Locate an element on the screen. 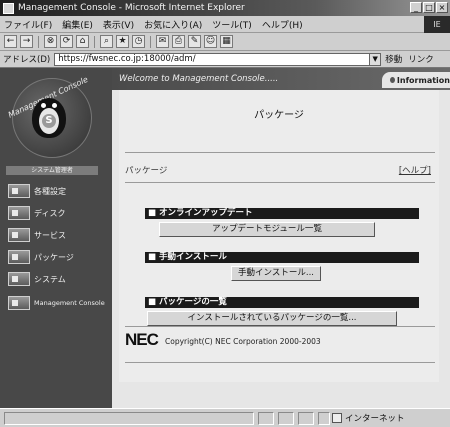 The width and height of the screenshot is (450, 427). ie-icon is located at coordinates (8, 8).